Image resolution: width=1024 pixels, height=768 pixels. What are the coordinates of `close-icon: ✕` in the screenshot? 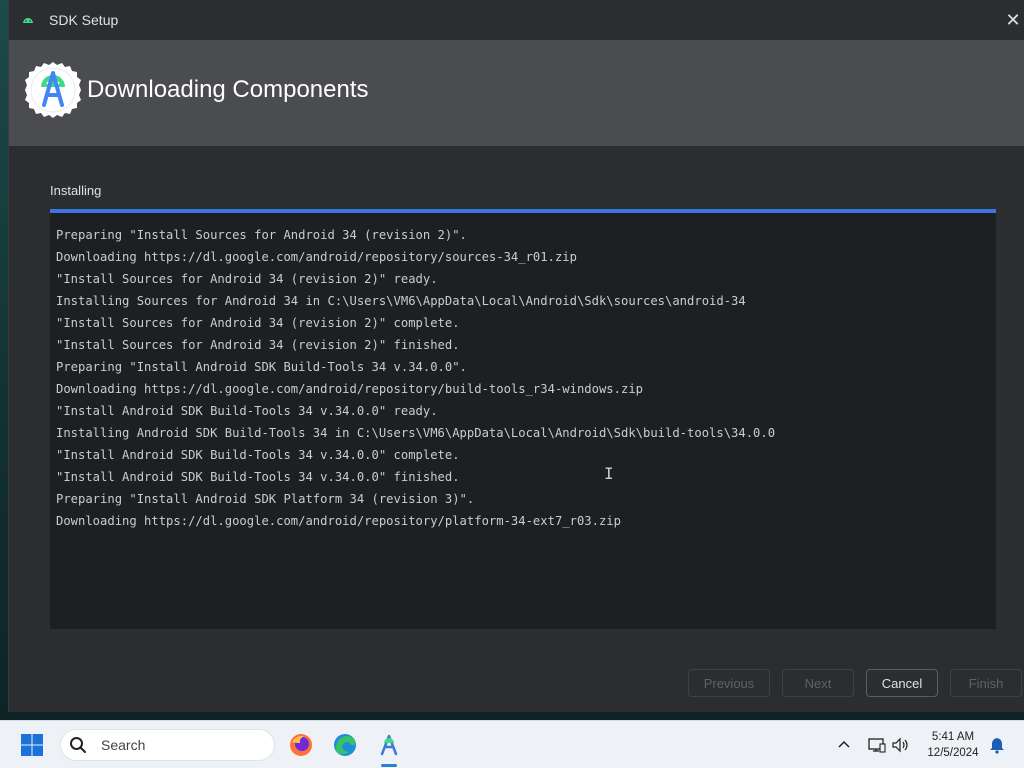 It's located at (1012, 20).